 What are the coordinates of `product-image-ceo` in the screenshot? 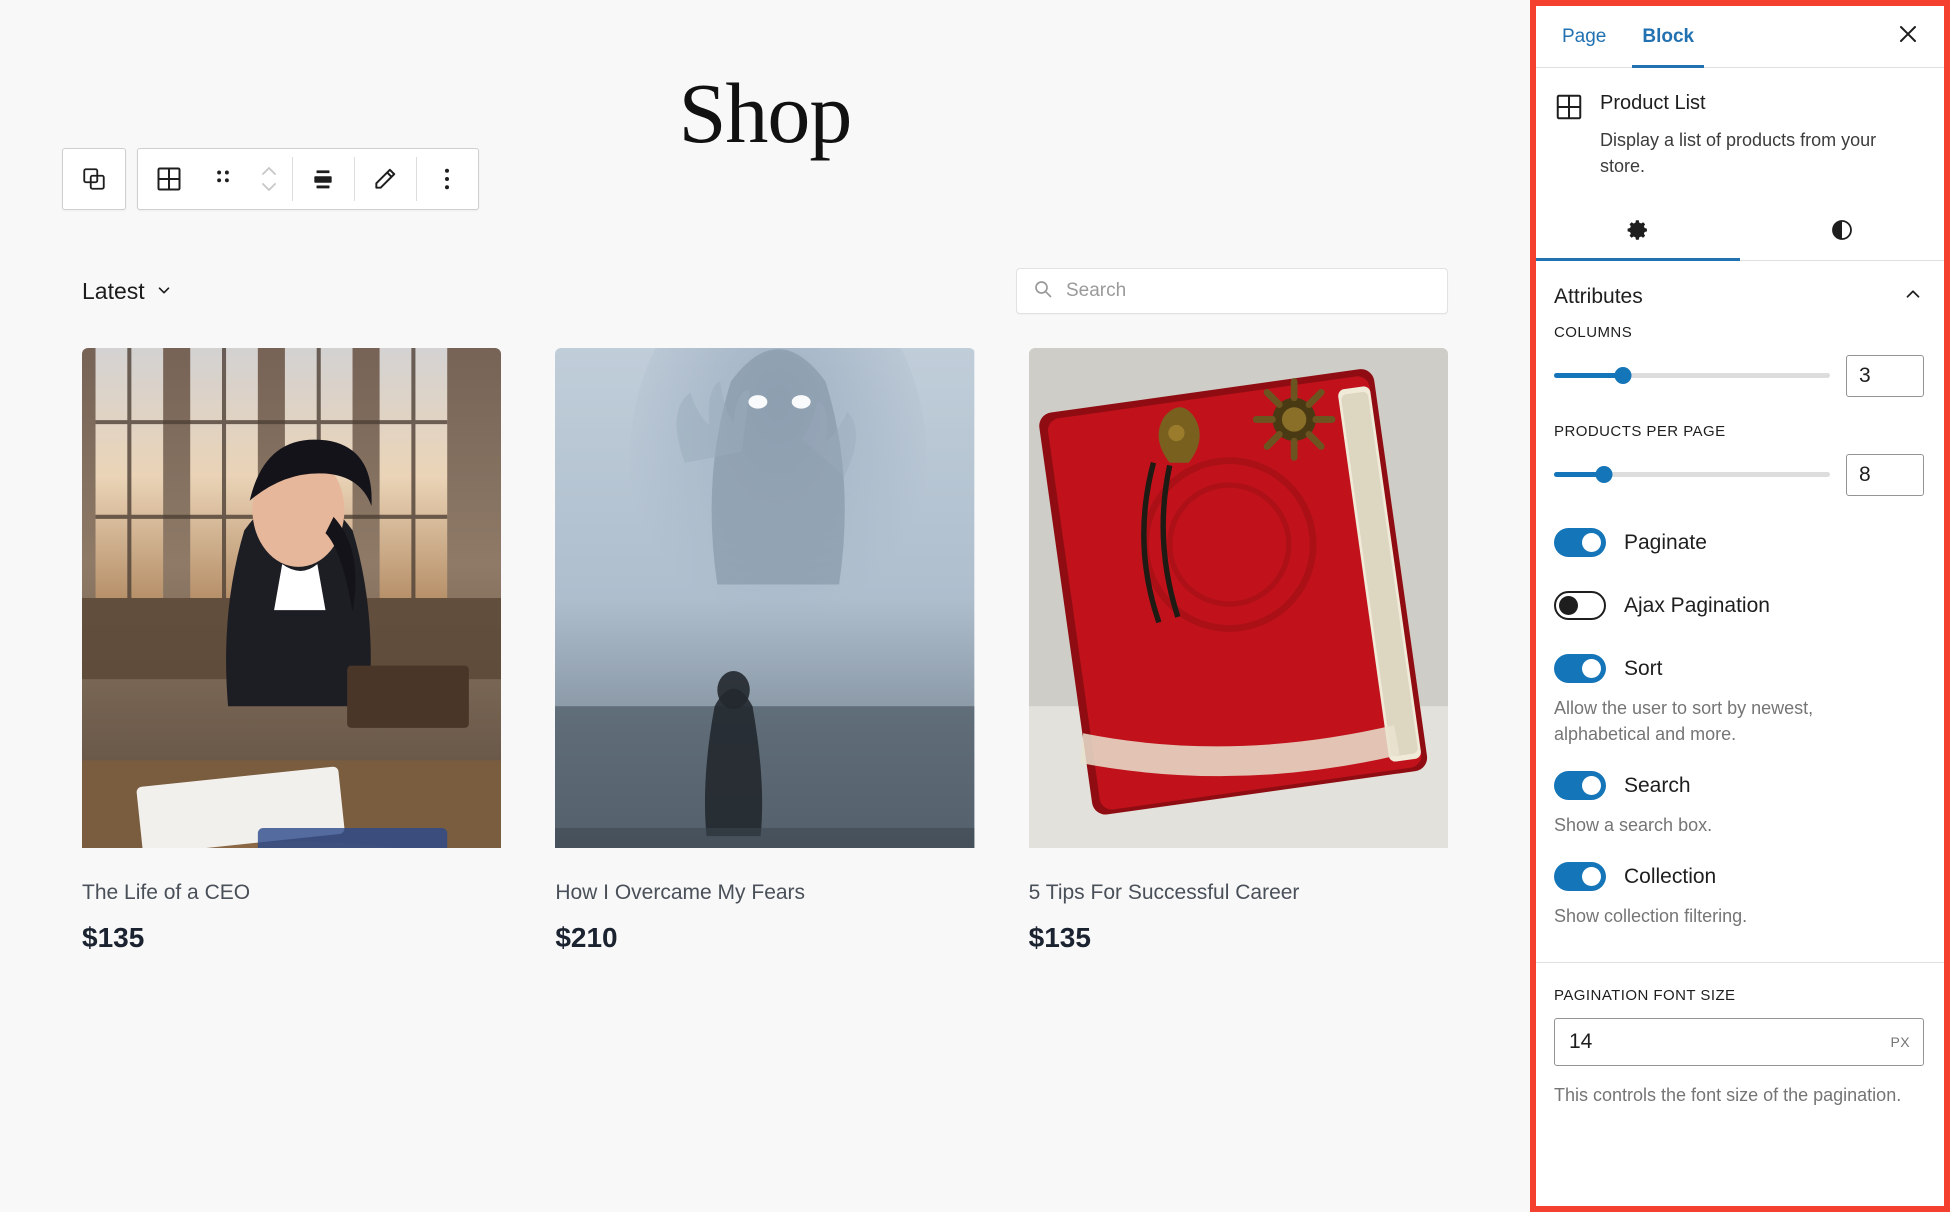 It's located at (292, 598).